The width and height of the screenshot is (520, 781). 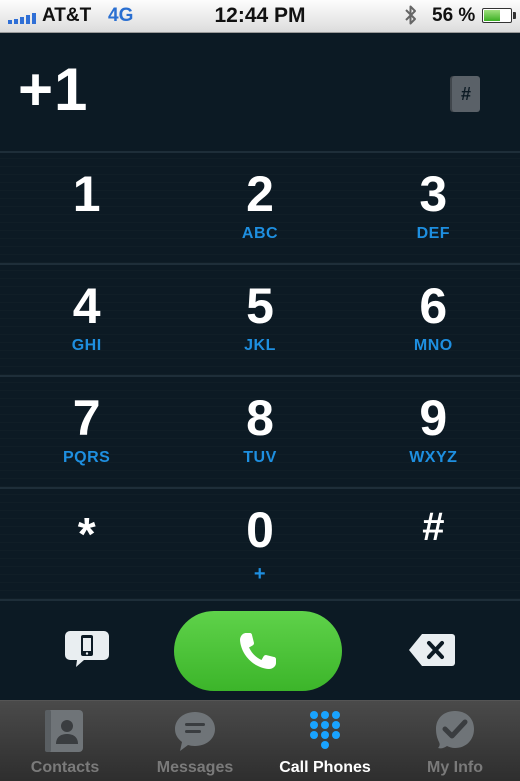 I want to click on dialed-number: +1, so click(x=53, y=89).